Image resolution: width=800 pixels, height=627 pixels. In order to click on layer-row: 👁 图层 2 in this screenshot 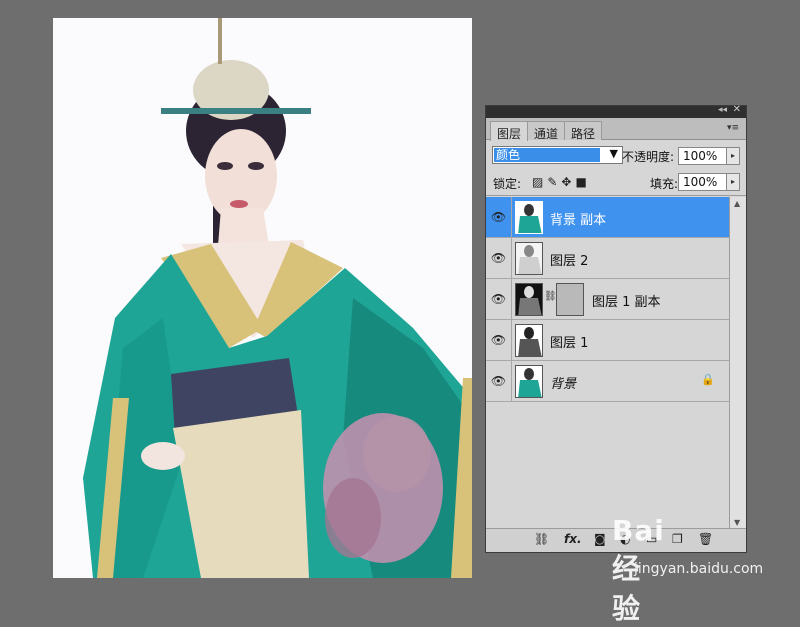, I will do `click(607, 258)`.